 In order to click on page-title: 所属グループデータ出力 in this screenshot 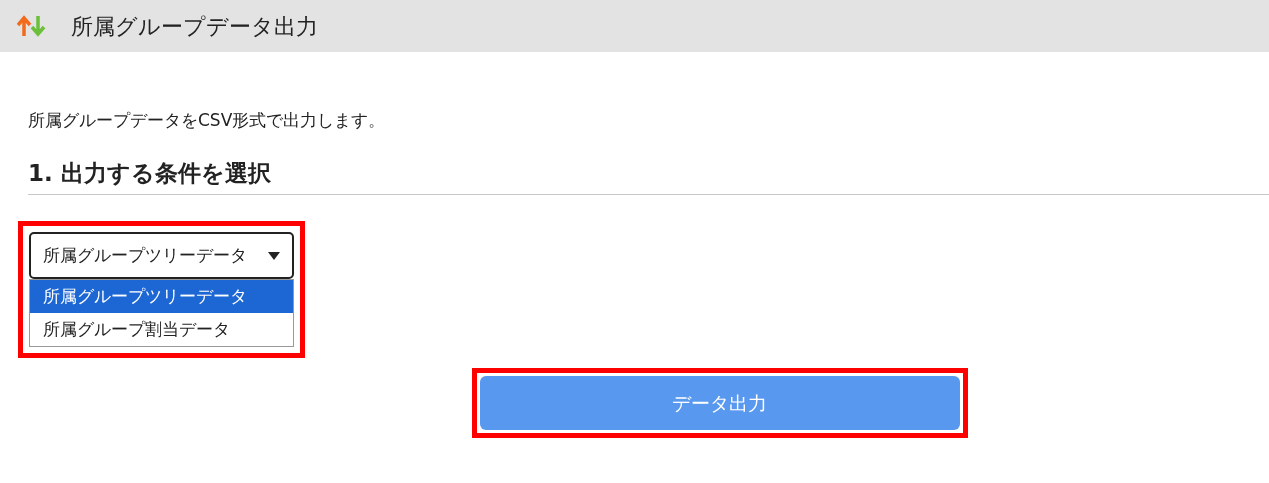, I will do `click(194, 26)`.